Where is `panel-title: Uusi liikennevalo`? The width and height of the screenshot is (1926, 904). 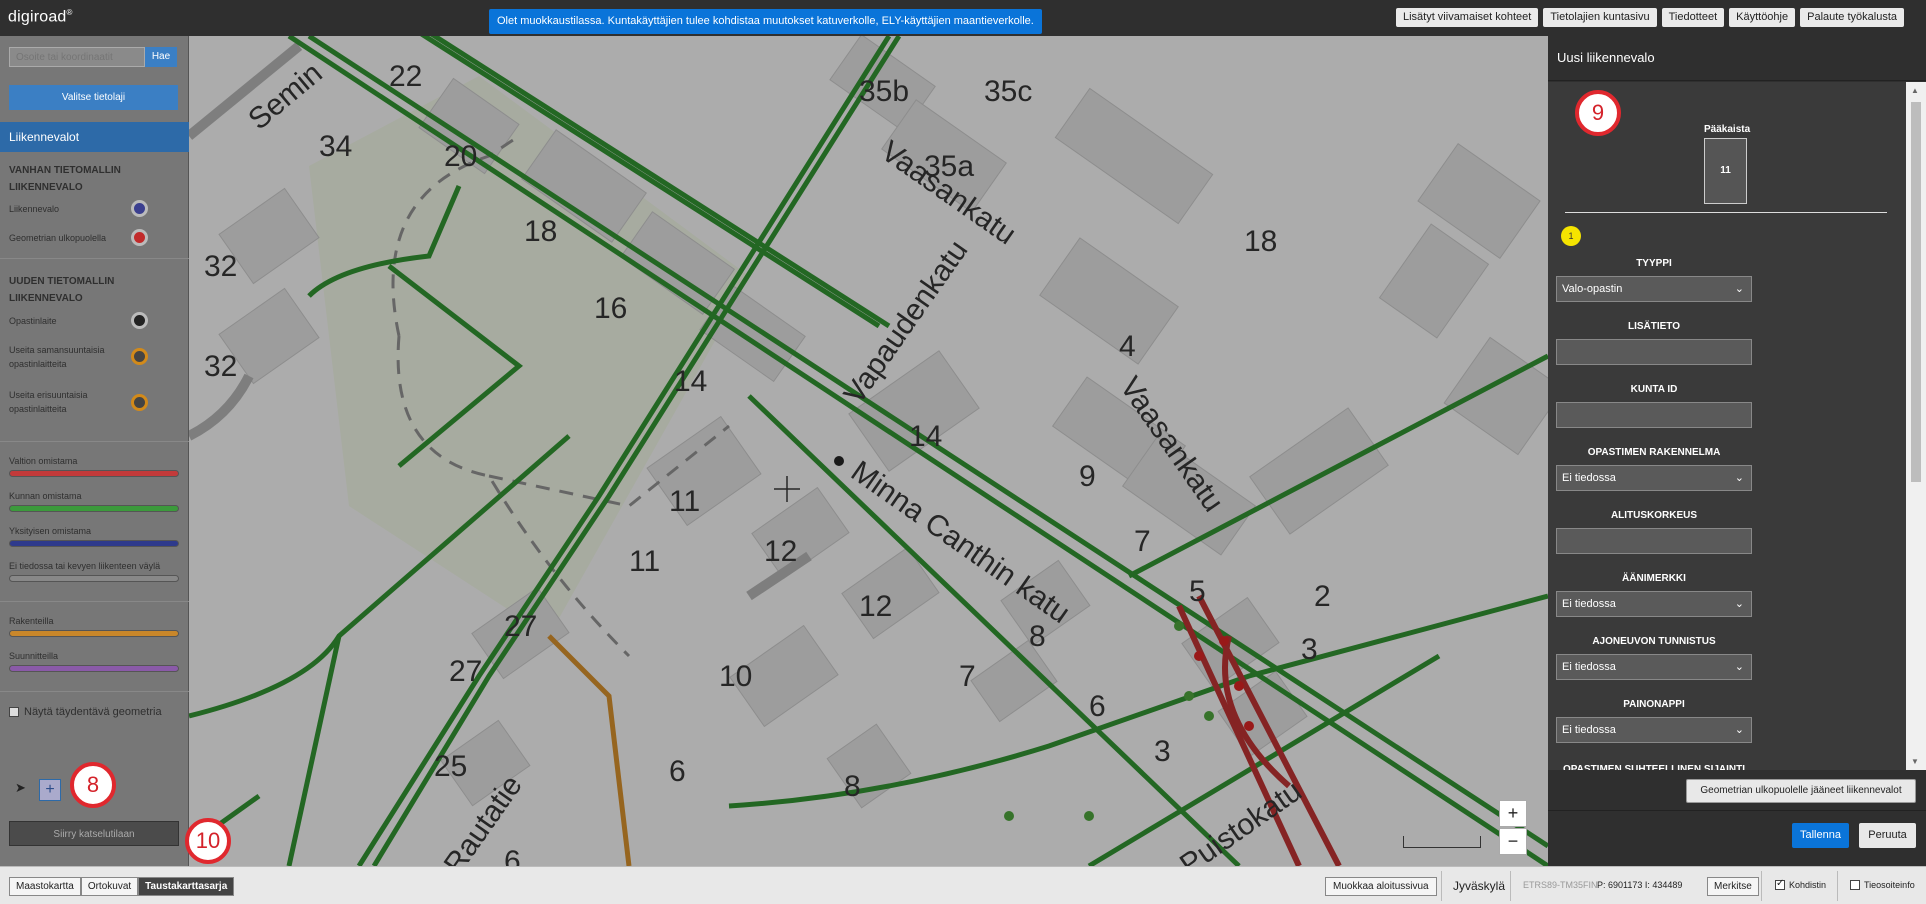 panel-title: Uusi liikennevalo is located at coordinates (1606, 57).